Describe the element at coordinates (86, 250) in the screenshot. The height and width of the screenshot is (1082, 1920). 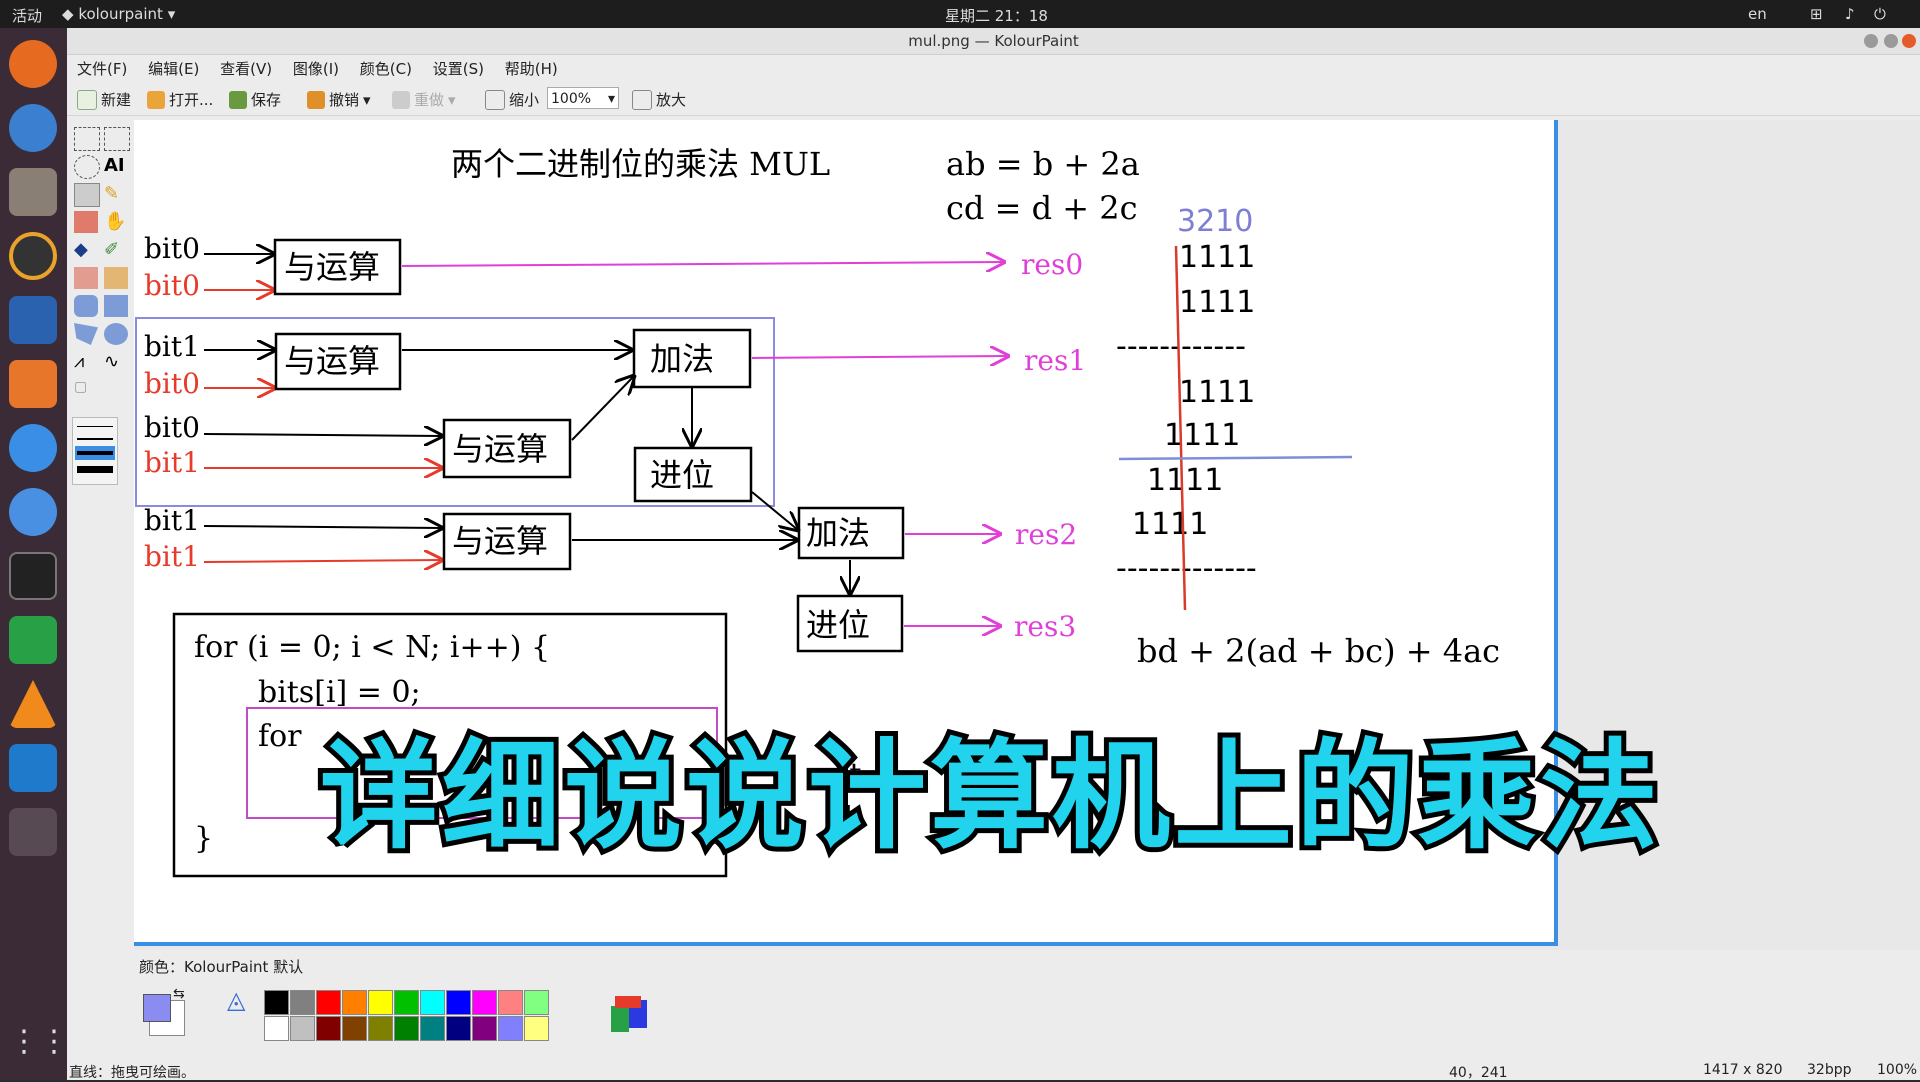
I see `fill-icon: ◆` at that location.